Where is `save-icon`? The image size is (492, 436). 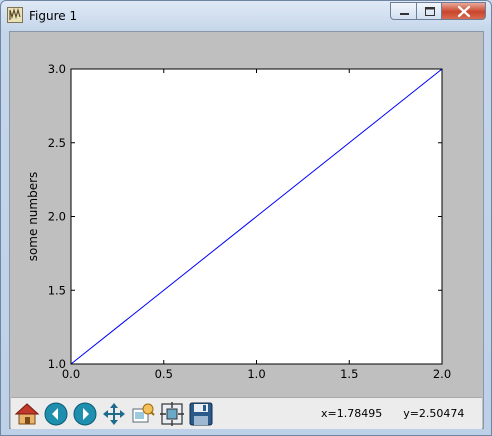
save-icon is located at coordinates (201, 414).